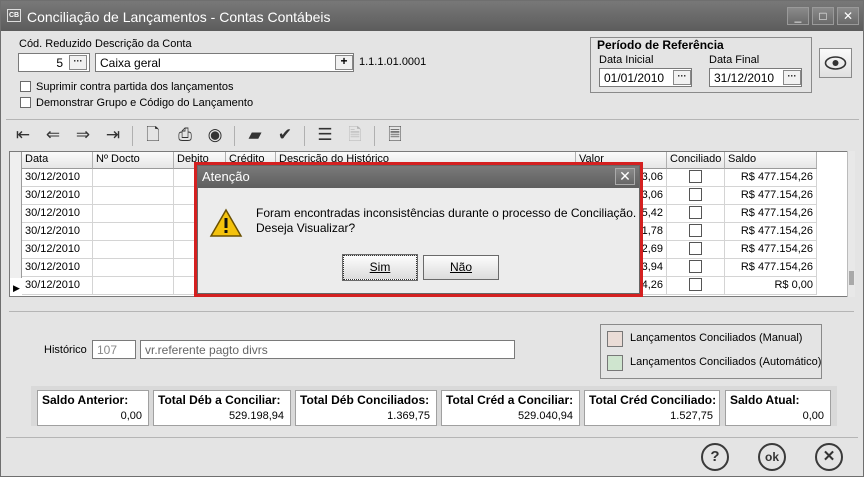 This screenshot has height=477, width=864. Describe the element at coordinates (848, 16) in the screenshot. I see `close-button: ✕` at that location.